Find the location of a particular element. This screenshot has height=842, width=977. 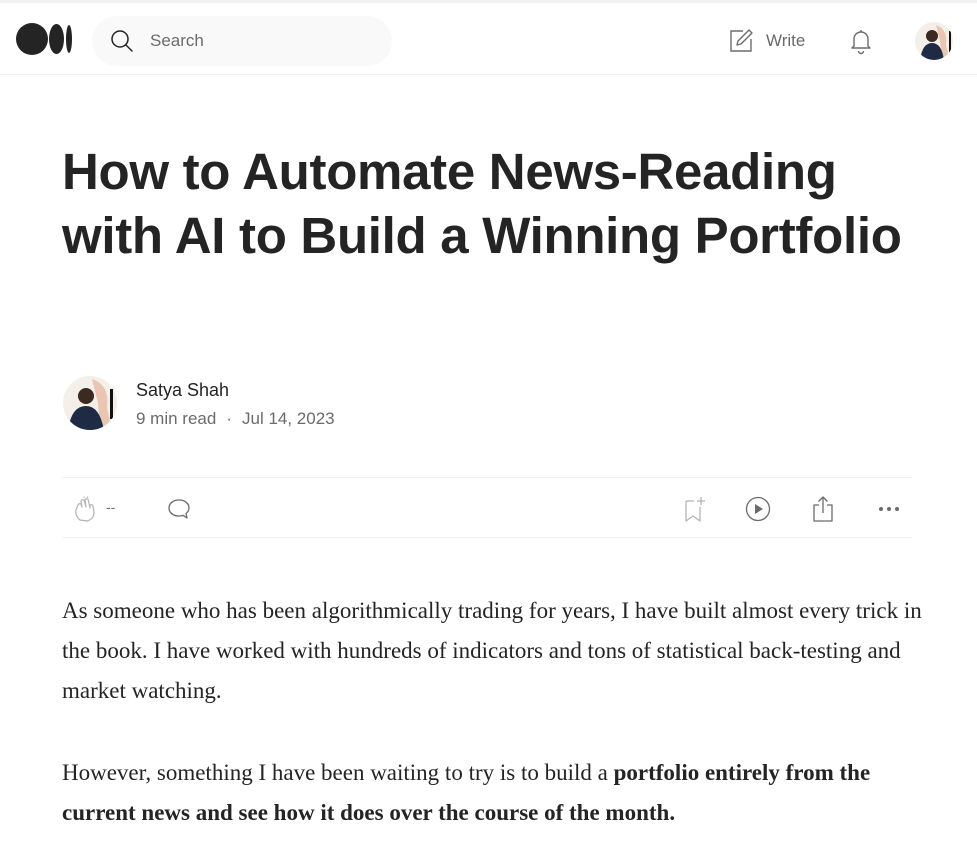

search-icon is located at coordinates (122, 41).